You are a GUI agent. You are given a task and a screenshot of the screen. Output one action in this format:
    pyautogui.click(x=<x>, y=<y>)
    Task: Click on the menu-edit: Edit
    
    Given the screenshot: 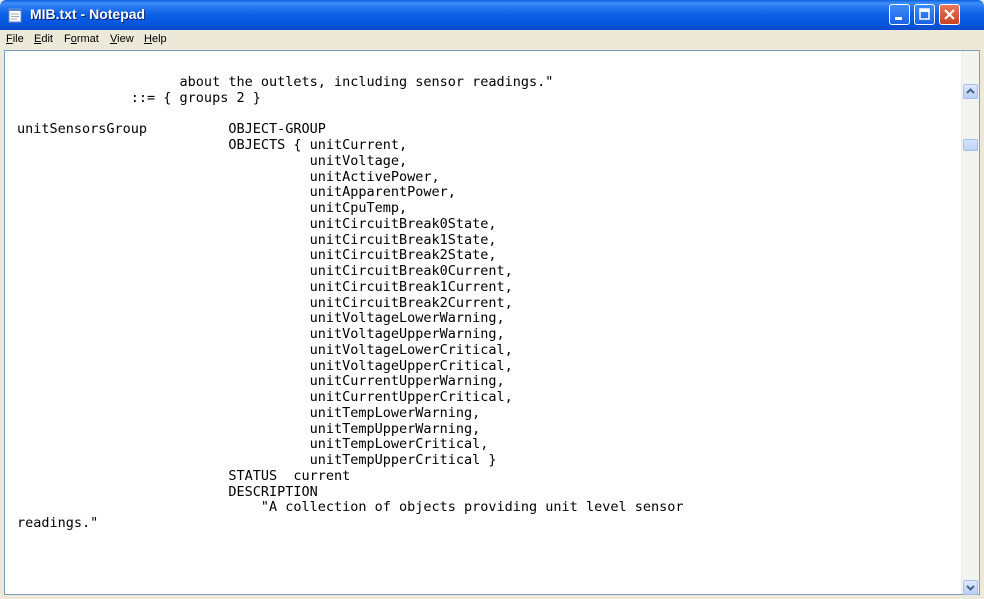 What is the action you would take?
    pyautogui.click(x=43, y=39)
    